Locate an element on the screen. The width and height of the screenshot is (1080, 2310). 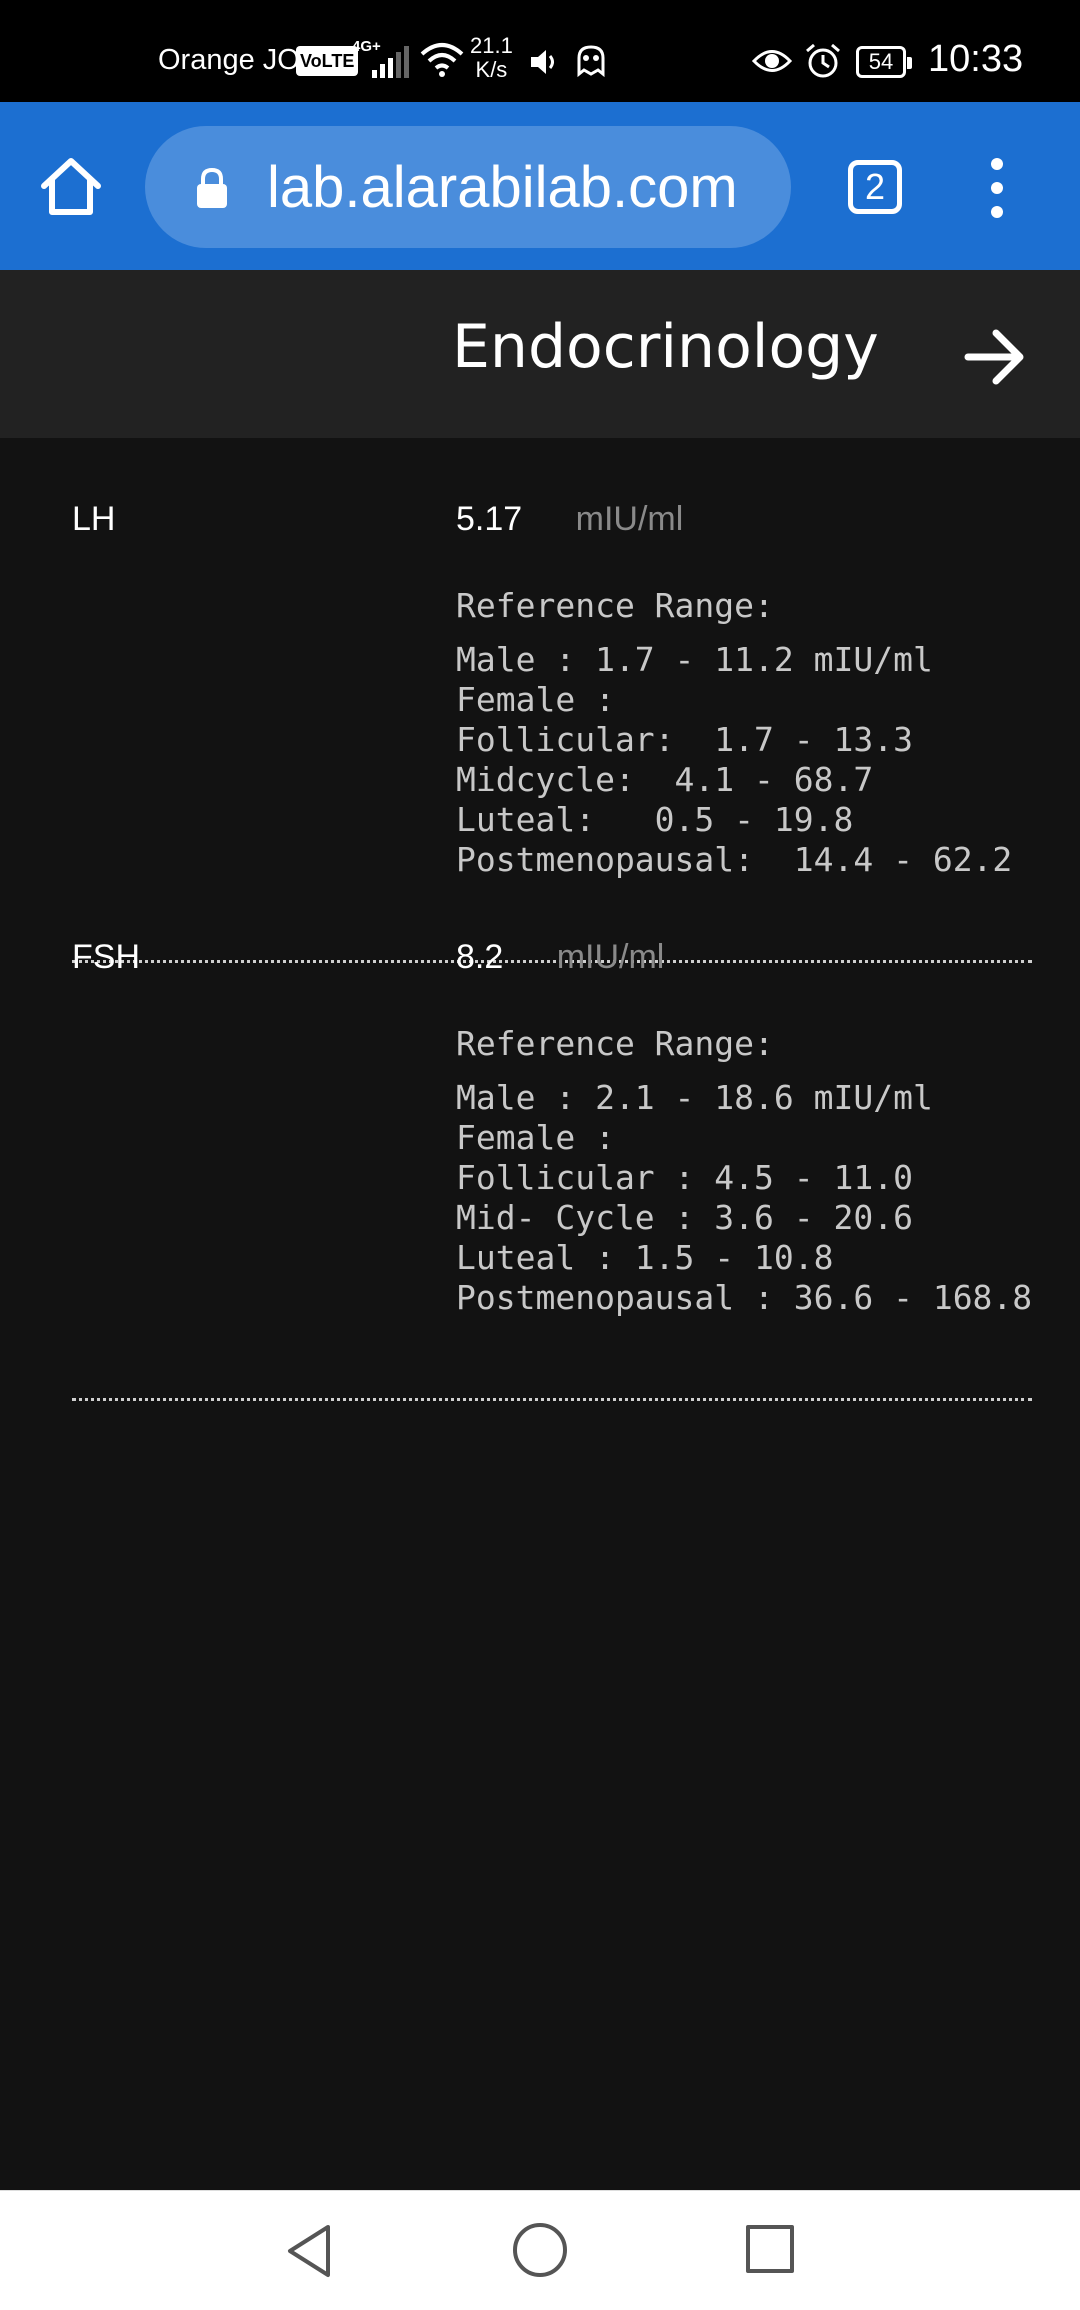
url-text: lab.alarabilab.com is located at coordinates (502, 187).